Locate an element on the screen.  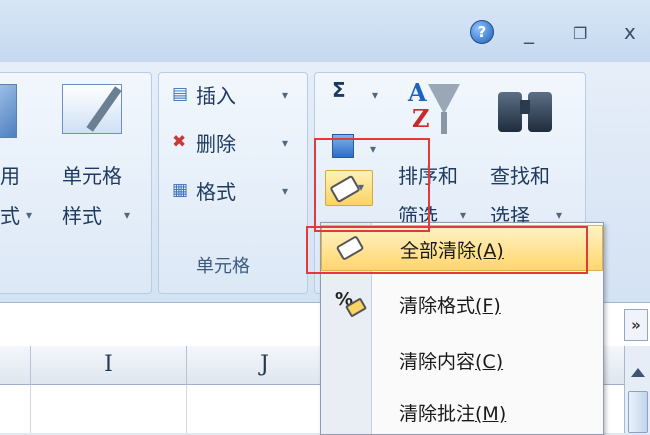
format-as-table-label-1: 用 is located at coordinates (10, 174).